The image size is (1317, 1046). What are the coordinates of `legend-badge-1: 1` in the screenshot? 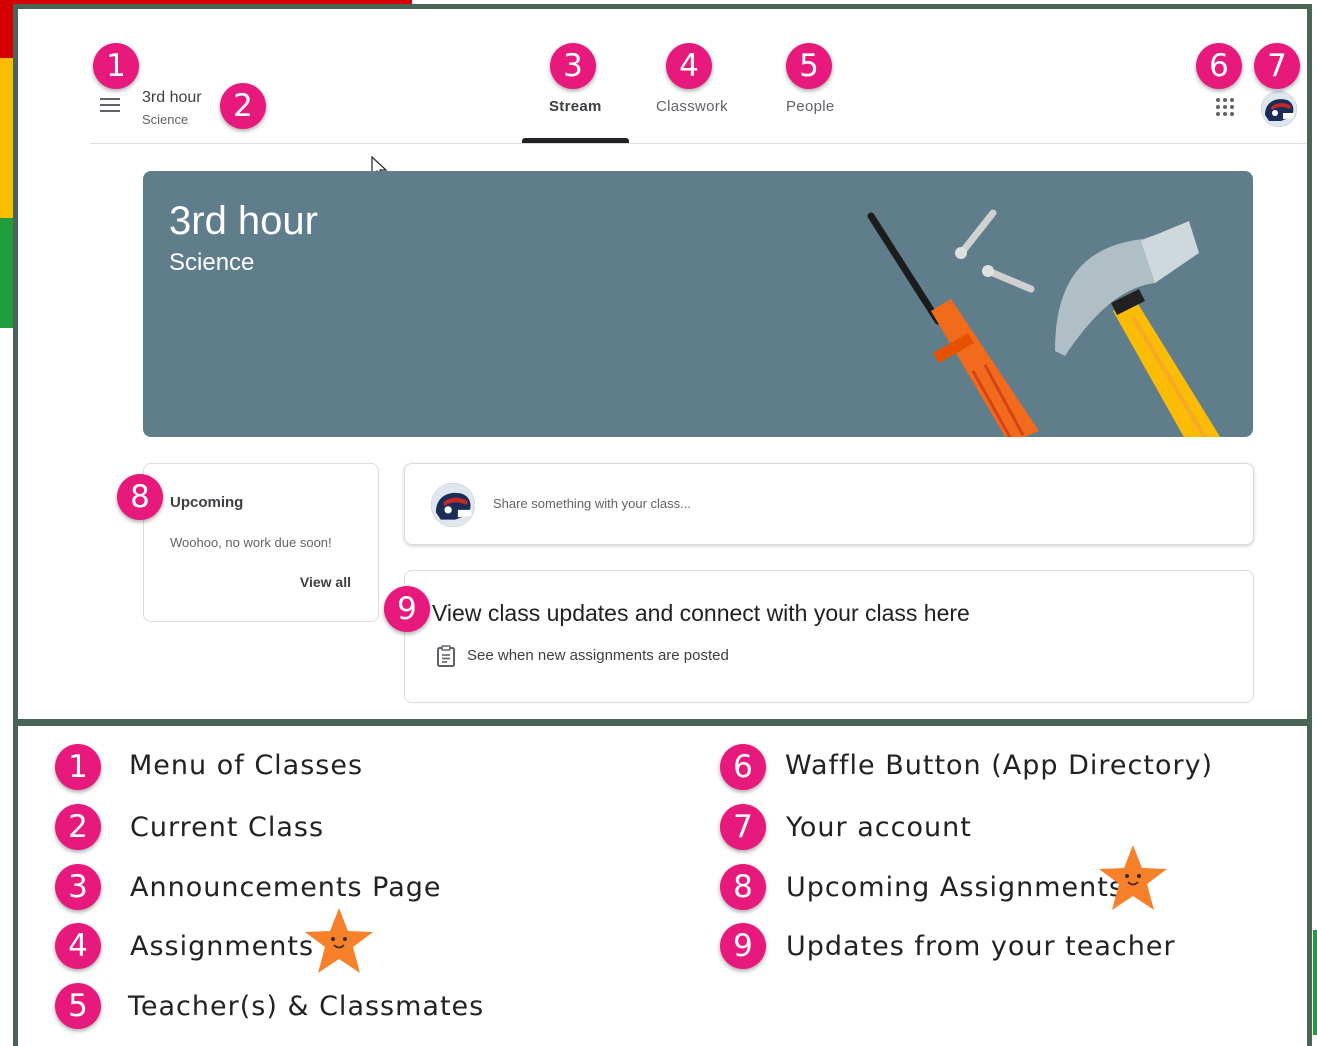 It's located at (78, 767).